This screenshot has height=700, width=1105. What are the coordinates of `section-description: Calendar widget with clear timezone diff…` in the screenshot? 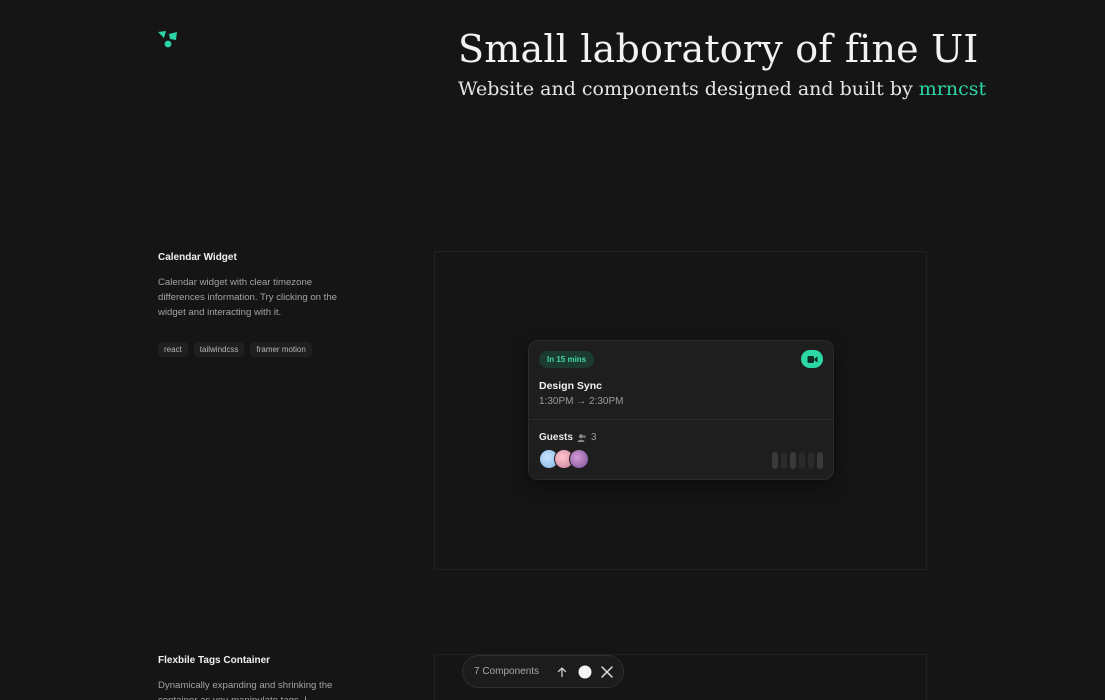 It's located at (247, 297).